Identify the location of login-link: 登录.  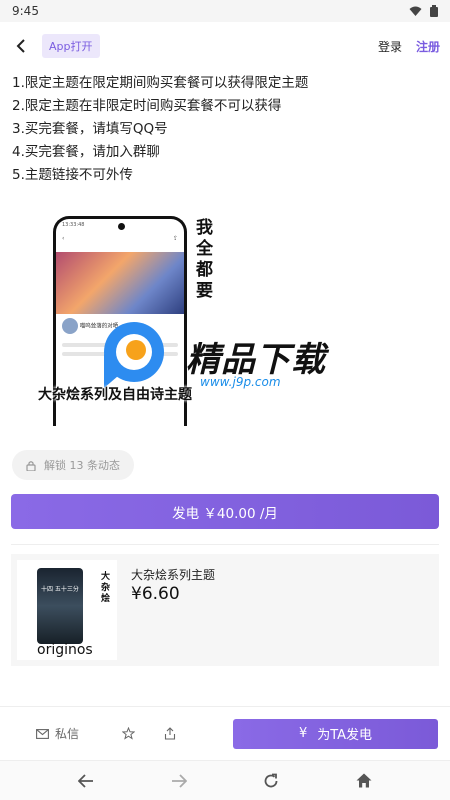
(390, 46).